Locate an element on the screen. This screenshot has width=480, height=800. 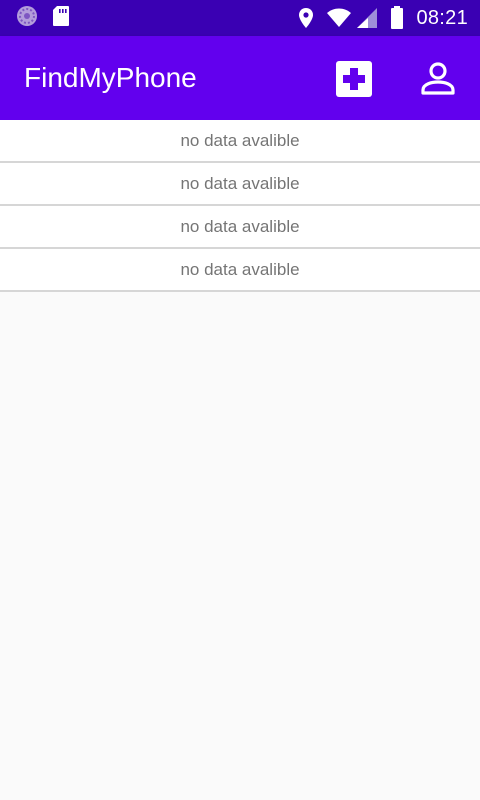
location-icon is located at coordinates (306, 18).